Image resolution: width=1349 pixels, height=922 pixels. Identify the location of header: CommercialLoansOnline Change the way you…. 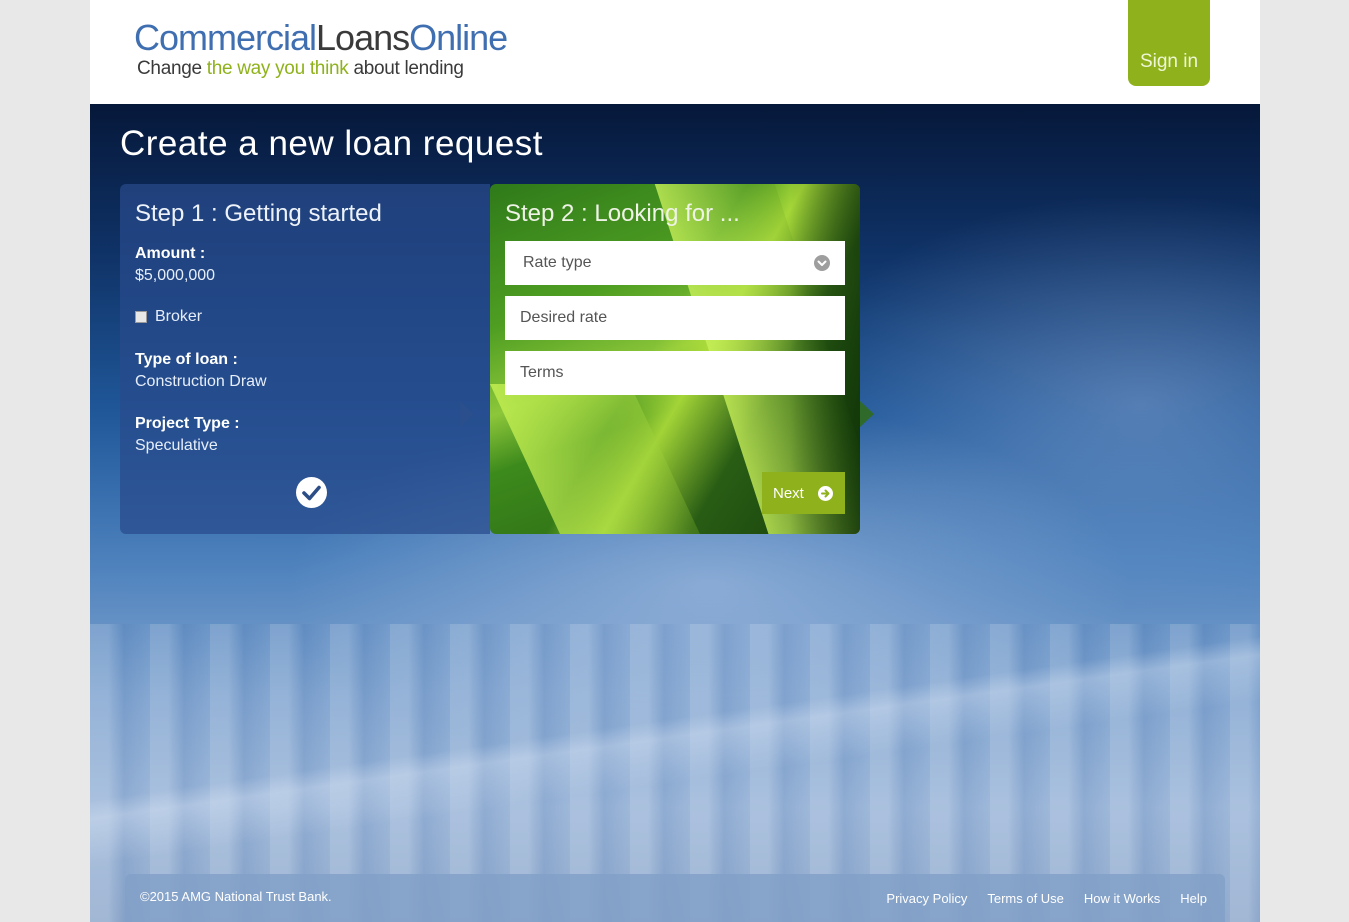
(675, 52).